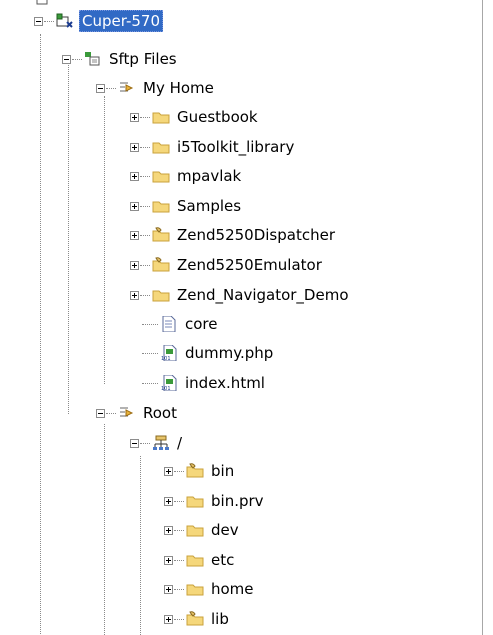 This screenshot has width=493, height=635. What do you see at coordinates (180, 324) in the screenshot?
I see `tree-node-file: core` at bounding box center [180, 324].